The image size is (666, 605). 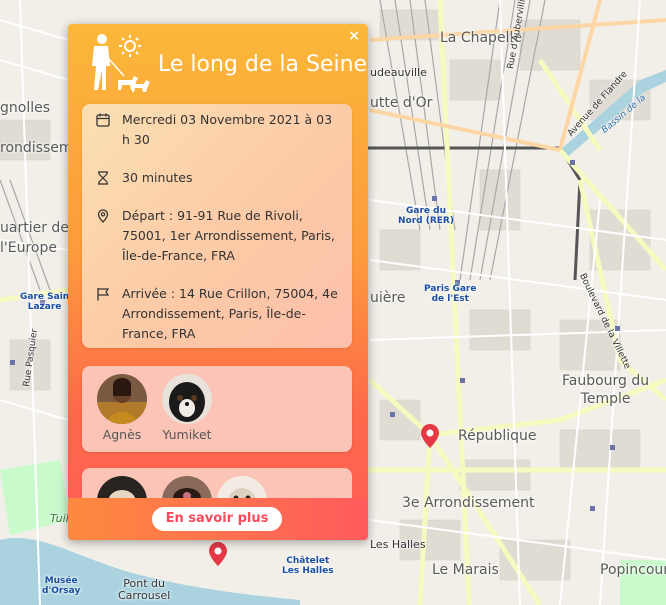 What do you see at coordinates (388, 298) in the screenshot?
I see `map-label-quiere: uière` at bounding box center [388, 298].